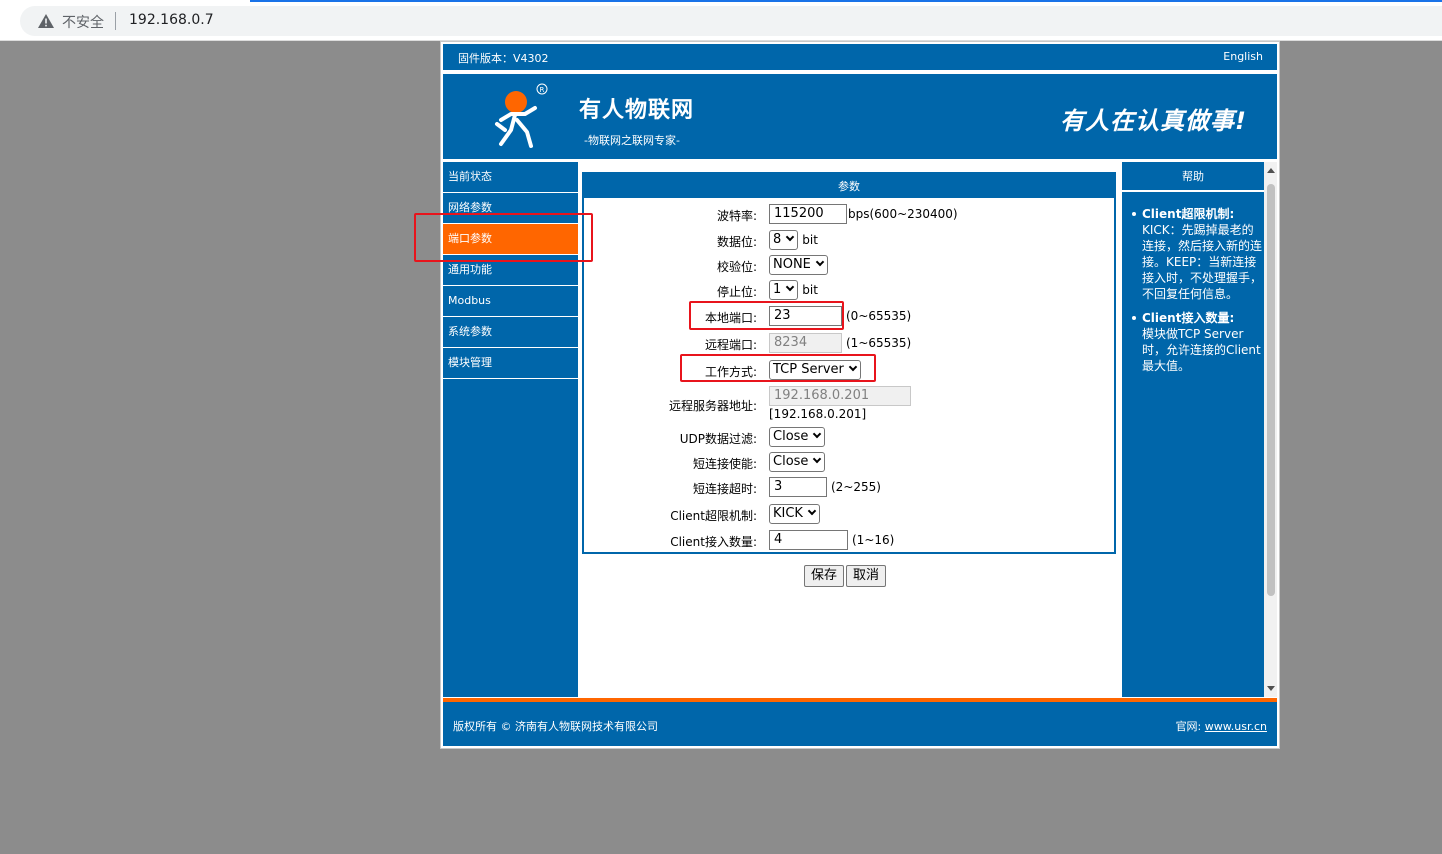  What do you see at coordinates (849, 541) in the screenshot?
I see `row-client-count: Client接入数量: 4 (1~16)` at bounding box center [849, 541].